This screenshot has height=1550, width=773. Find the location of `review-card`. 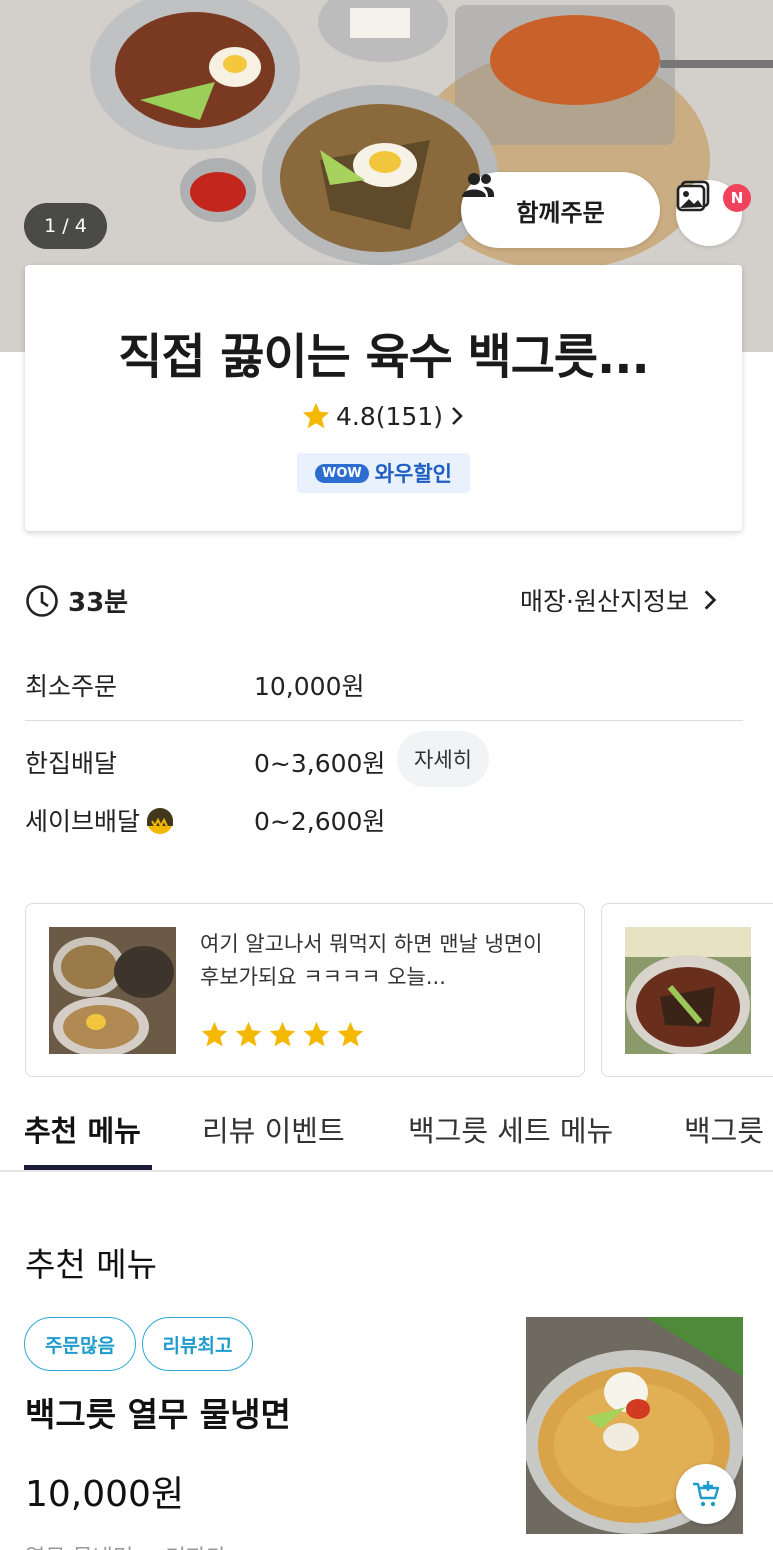

review-card is located at coordinates (687, 990).